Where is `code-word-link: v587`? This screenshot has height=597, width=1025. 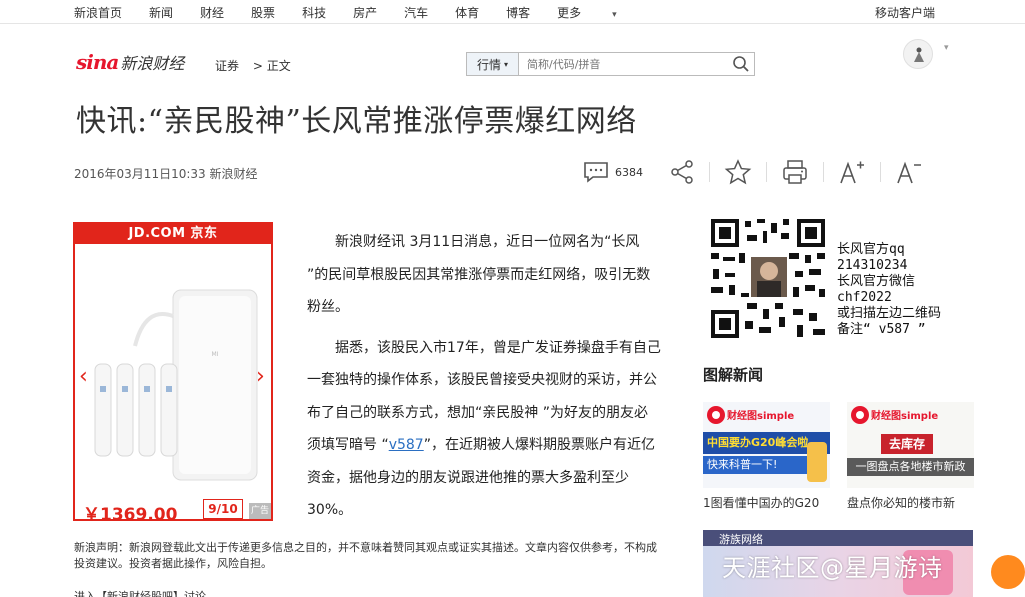
code-word-link: v587 is located at coordinates (406, 445).